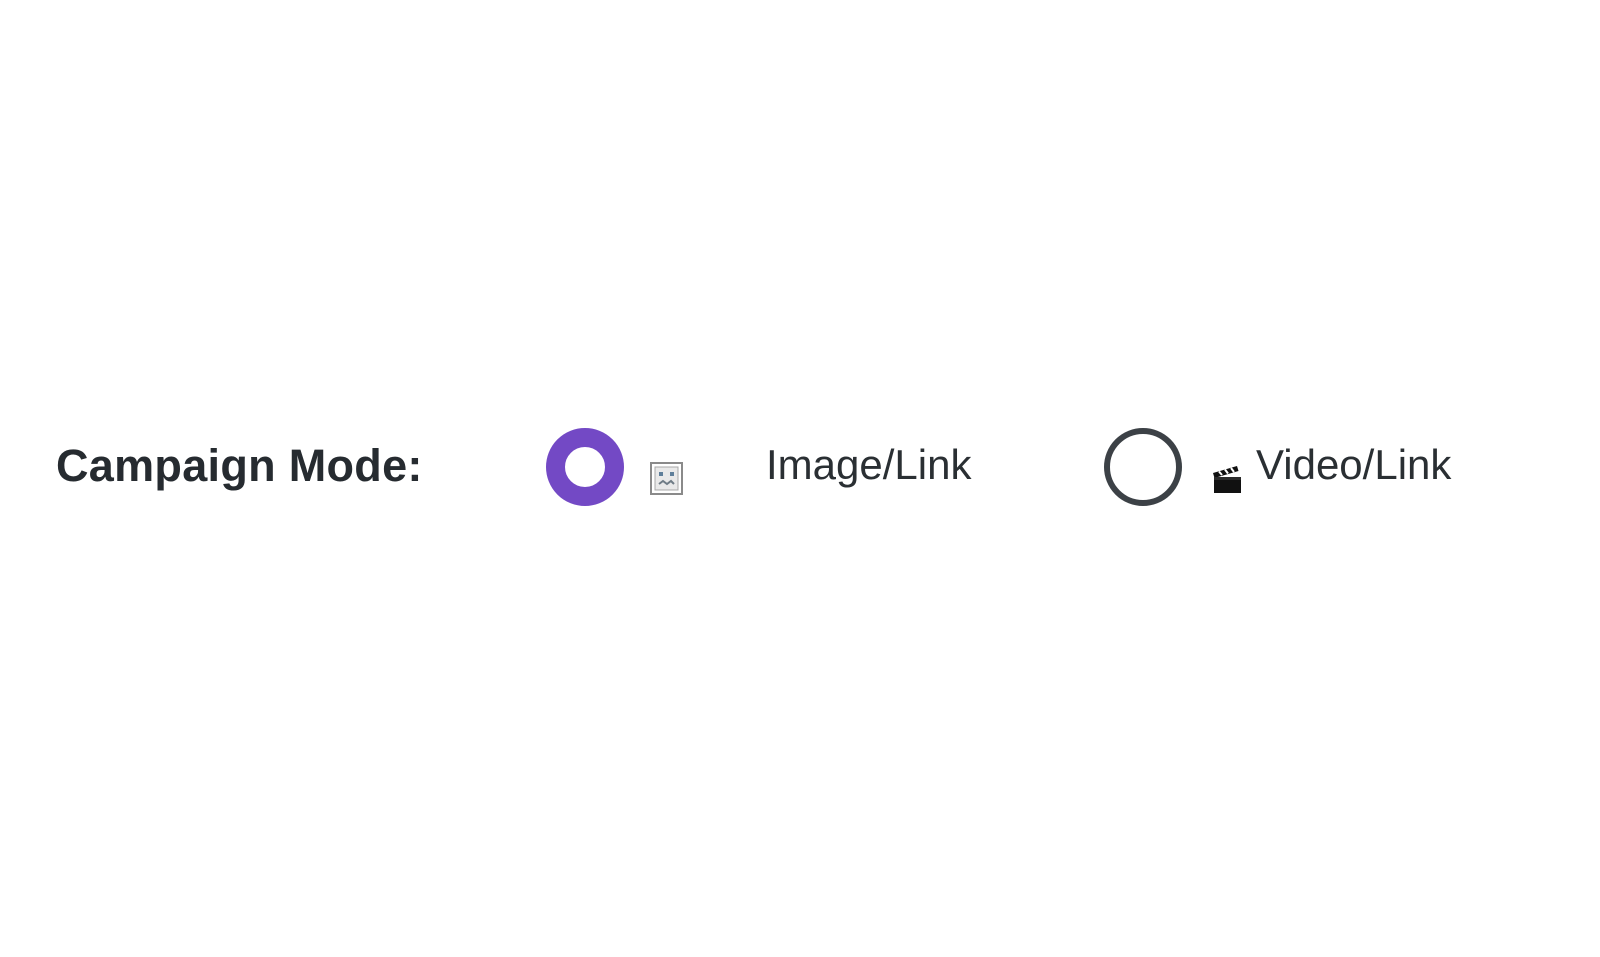 The image size is (1600, 957). Describe the element at coordinates (1143, 467) in the screenshot. I see `video-link-radio` at that location.